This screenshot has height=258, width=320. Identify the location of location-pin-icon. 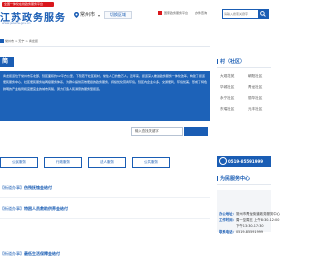
(76, 15).